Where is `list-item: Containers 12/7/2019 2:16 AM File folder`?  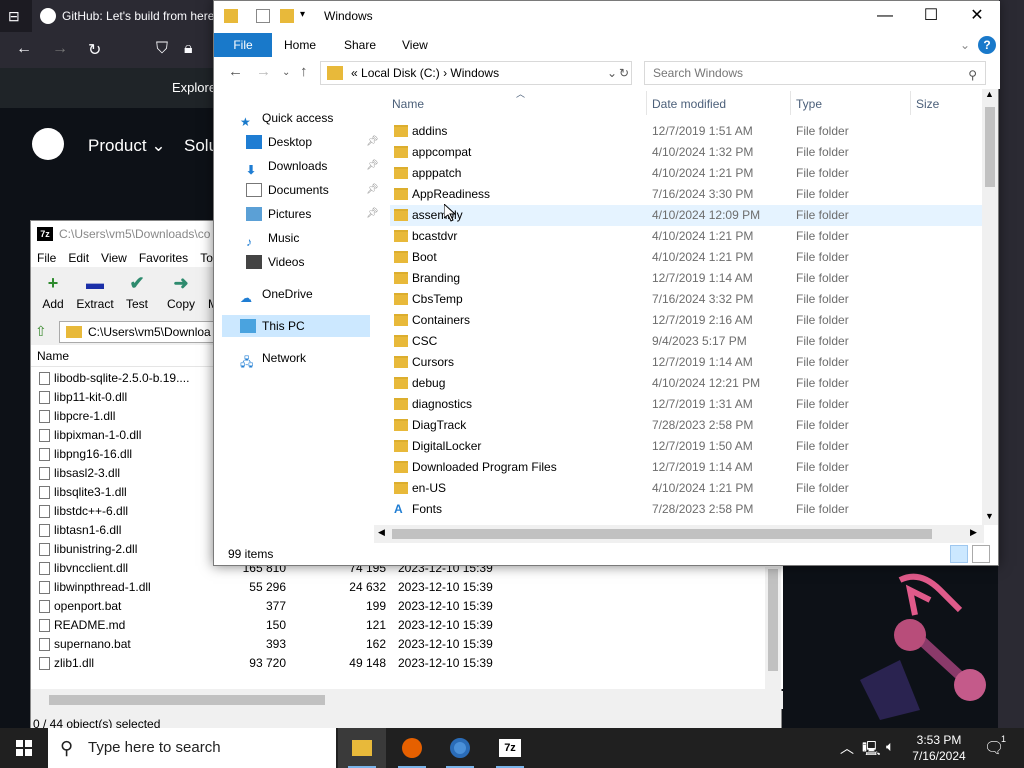 list-item: Containers 12/7/2019 2:16 AM File folder is located at coordinates (686, 320).